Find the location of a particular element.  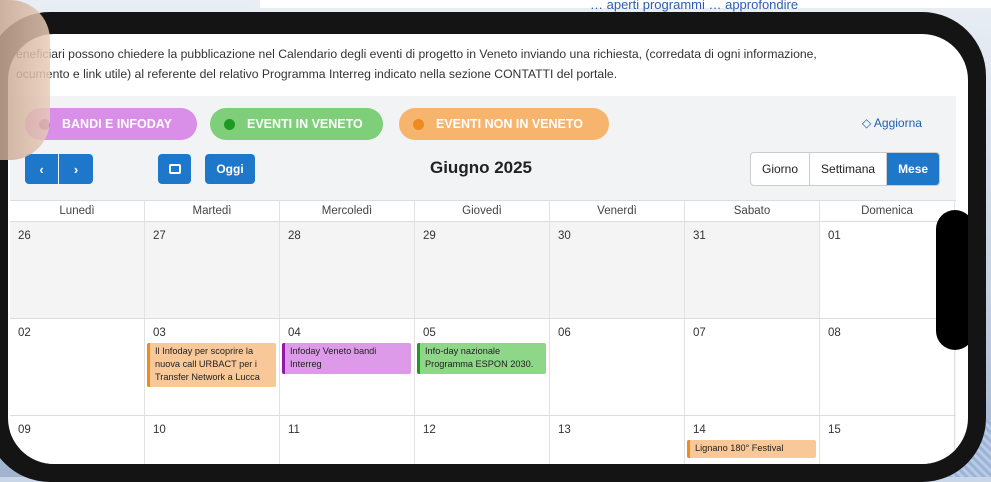

day-number: 02 is located at coordinates (24, 333).